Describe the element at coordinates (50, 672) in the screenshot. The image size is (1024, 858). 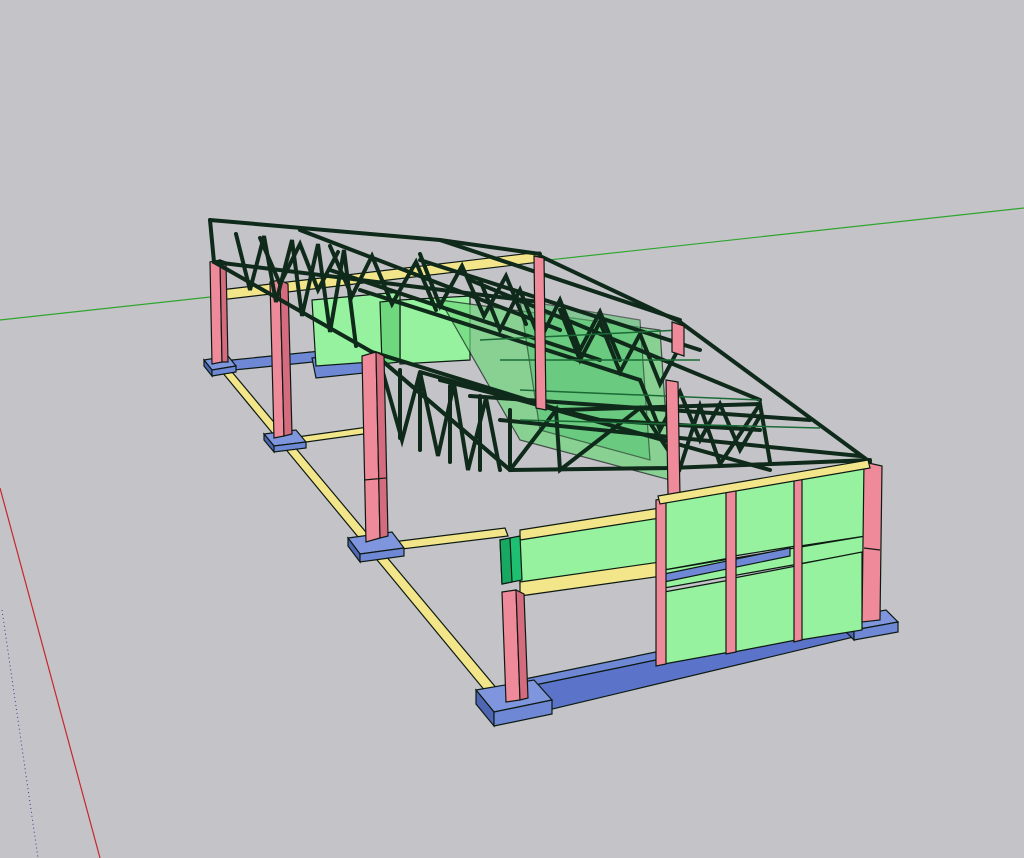
I see `red-axis` at that location.